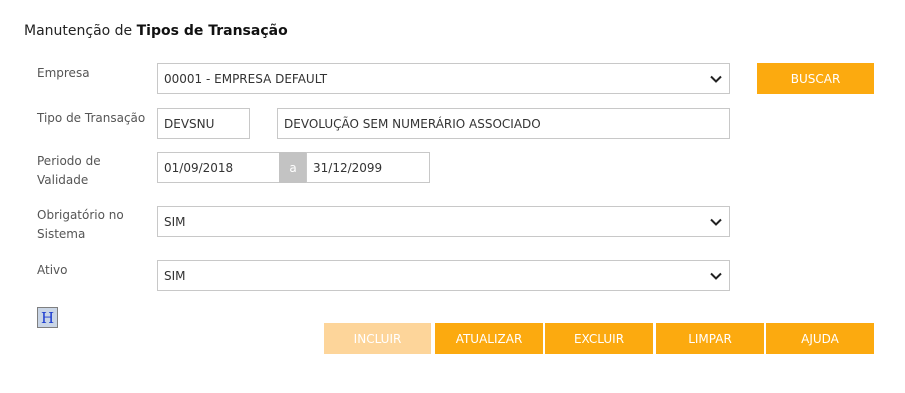  What do you see at coordinates (212, 31) in the screenshot?
I see `page-title-bold: Tipos de Transação` at bounding box center [212, 31].